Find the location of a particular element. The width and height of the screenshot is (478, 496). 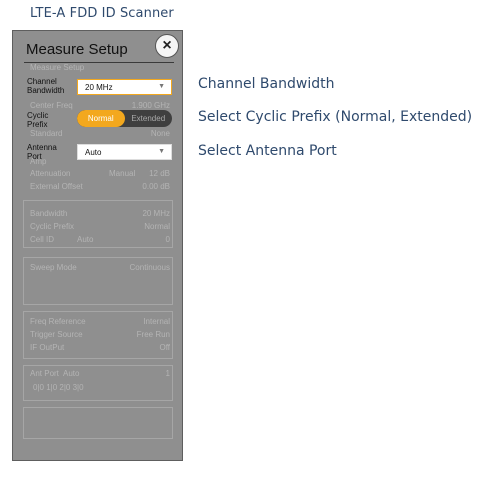

cyclic-prefix-extended-option: Extended is located at coordinates (149, 118).